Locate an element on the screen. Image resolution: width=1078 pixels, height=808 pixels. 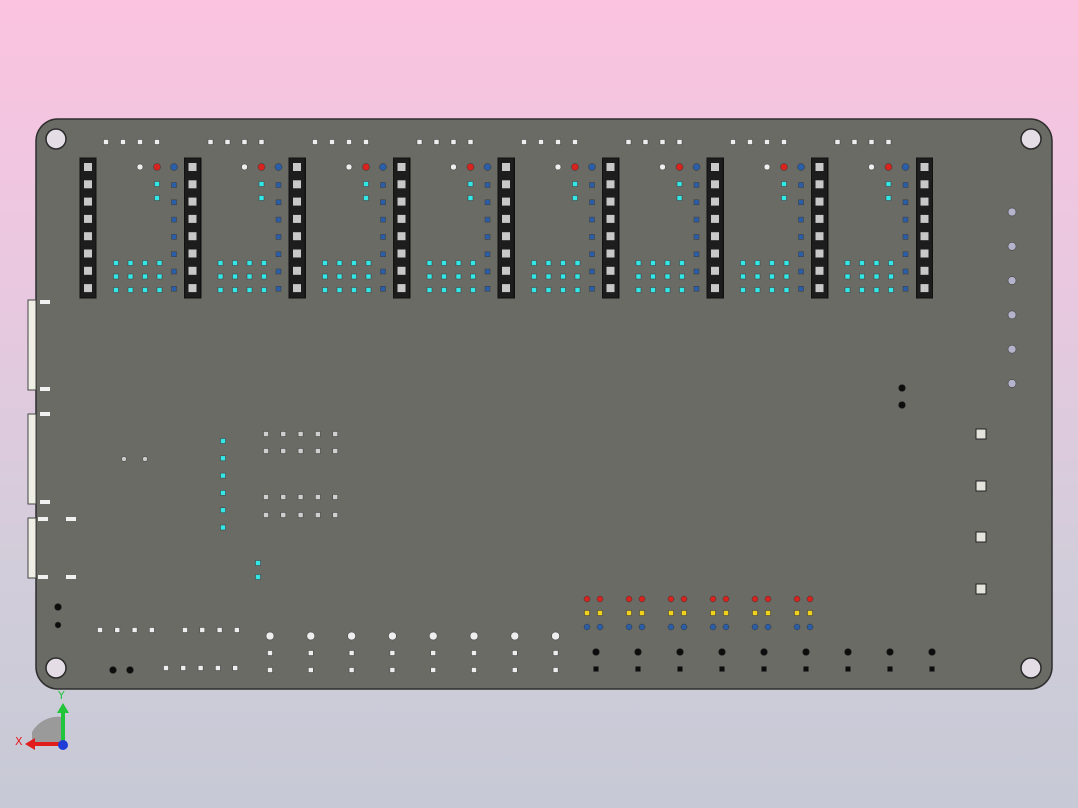
mounting-hole is located at coordinates (56, 139).